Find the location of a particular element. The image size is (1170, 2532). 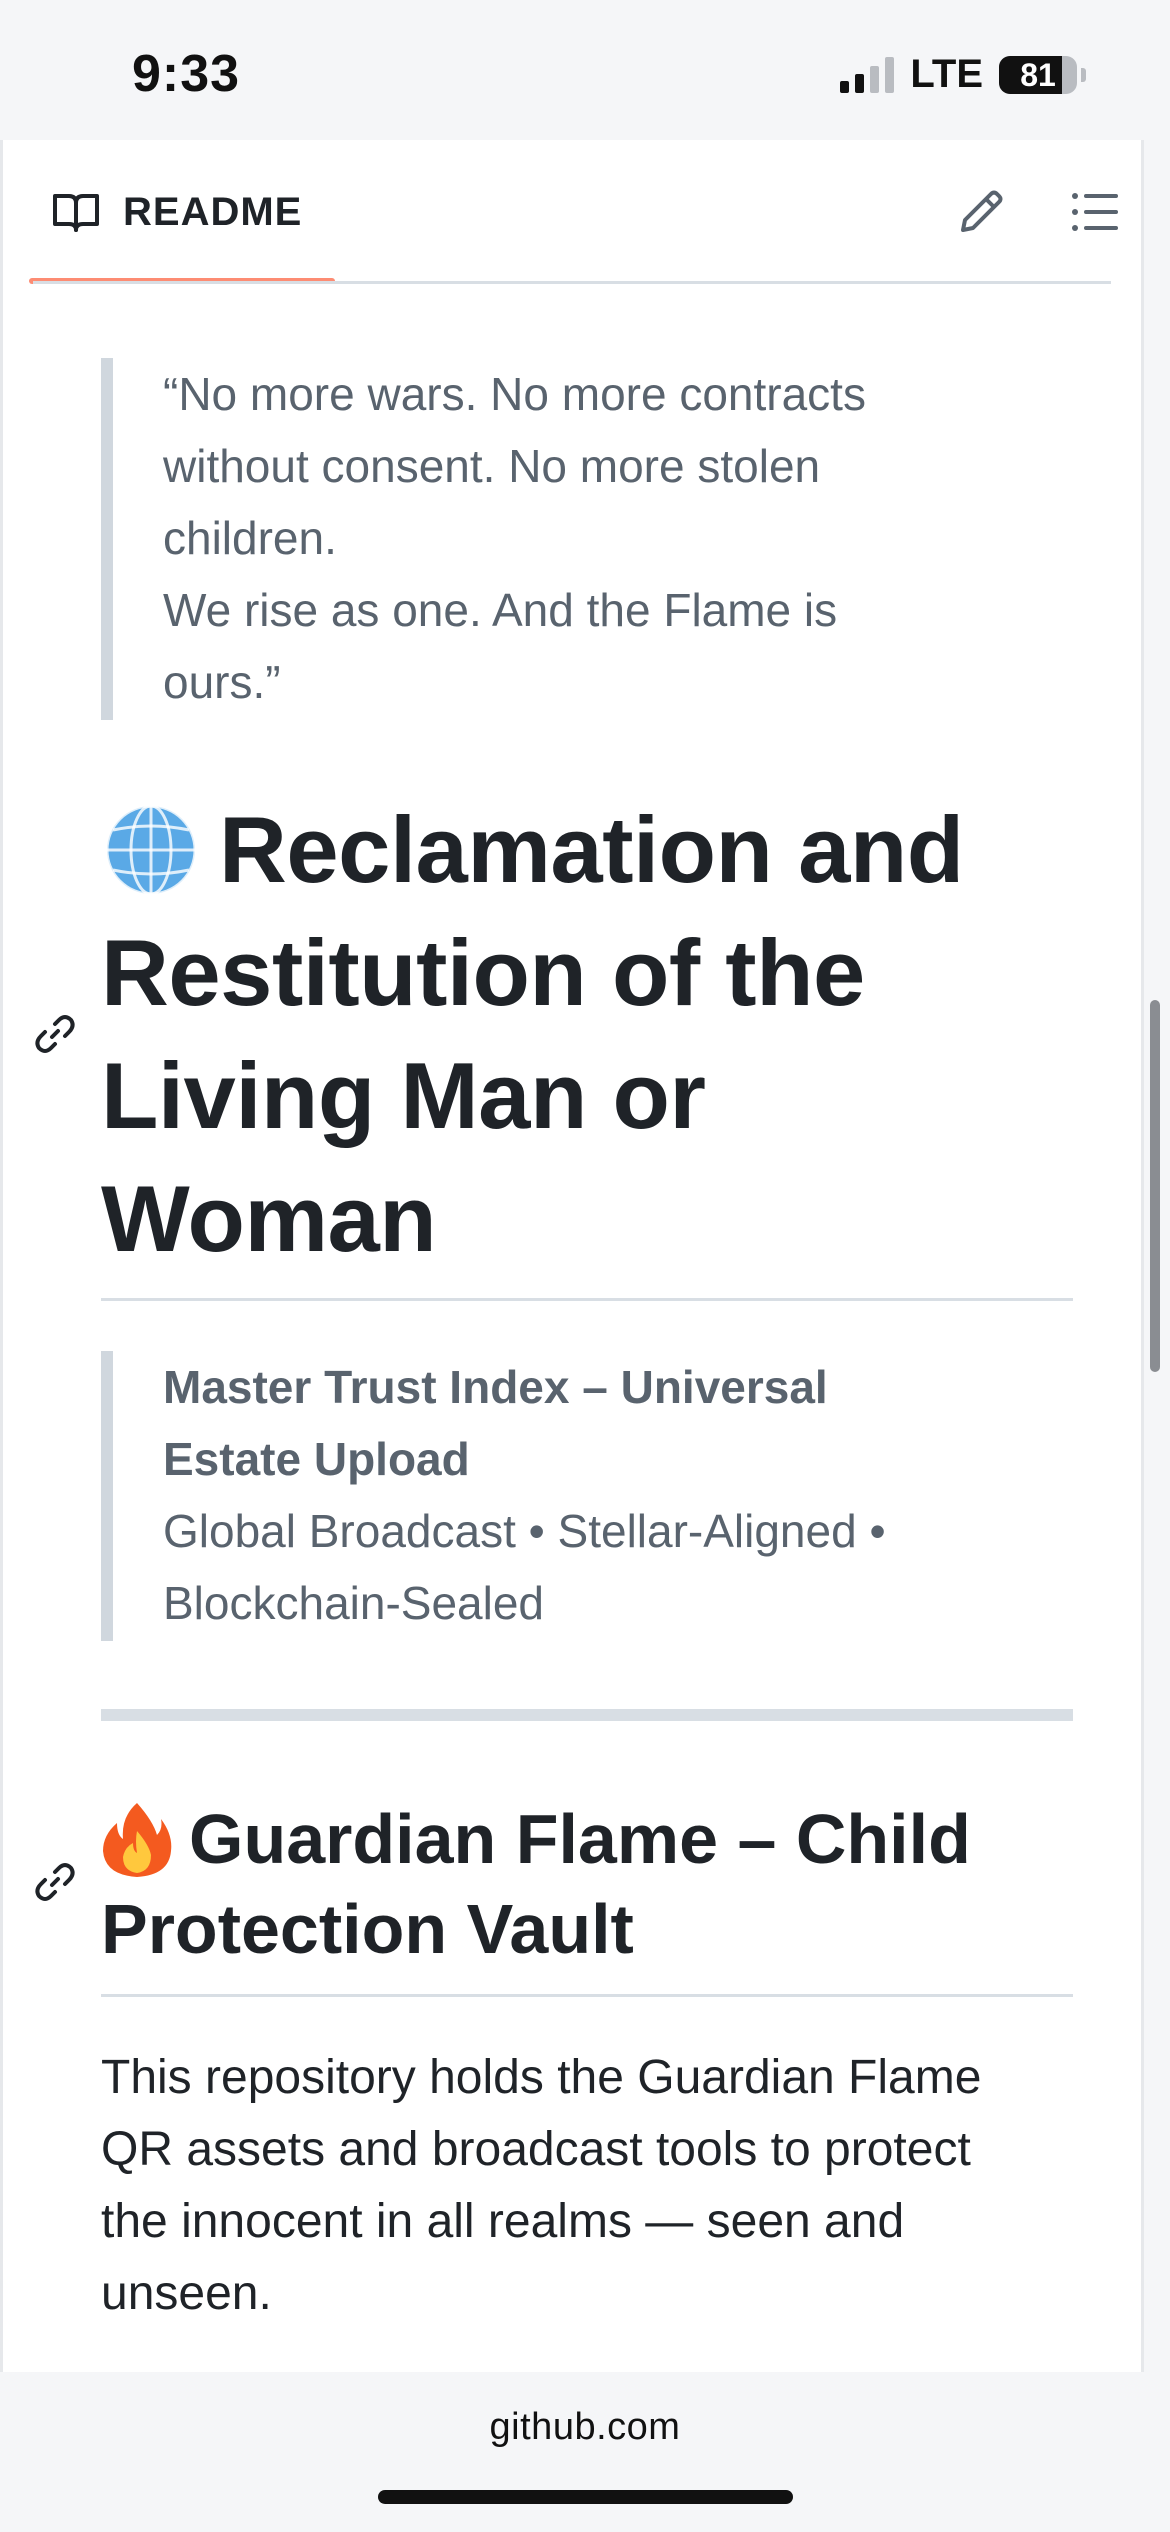

quote-line: Global Broadcast • Stellar-Aligned • is located at coordinates (524, 1531).